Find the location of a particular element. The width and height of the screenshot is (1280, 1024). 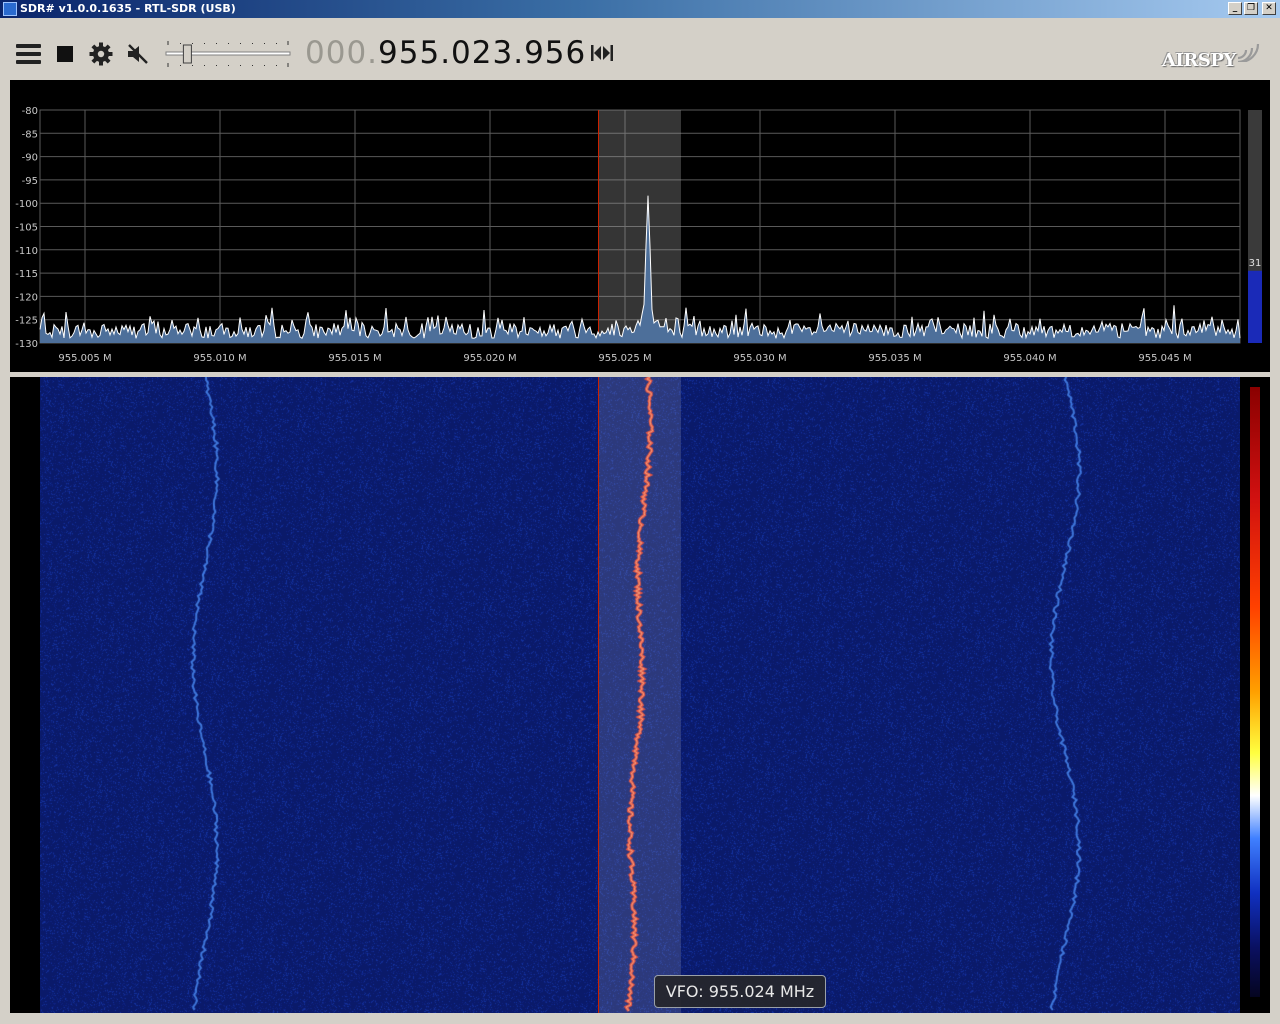

y-tick-label: -120 is located at coordinates (26, 297).